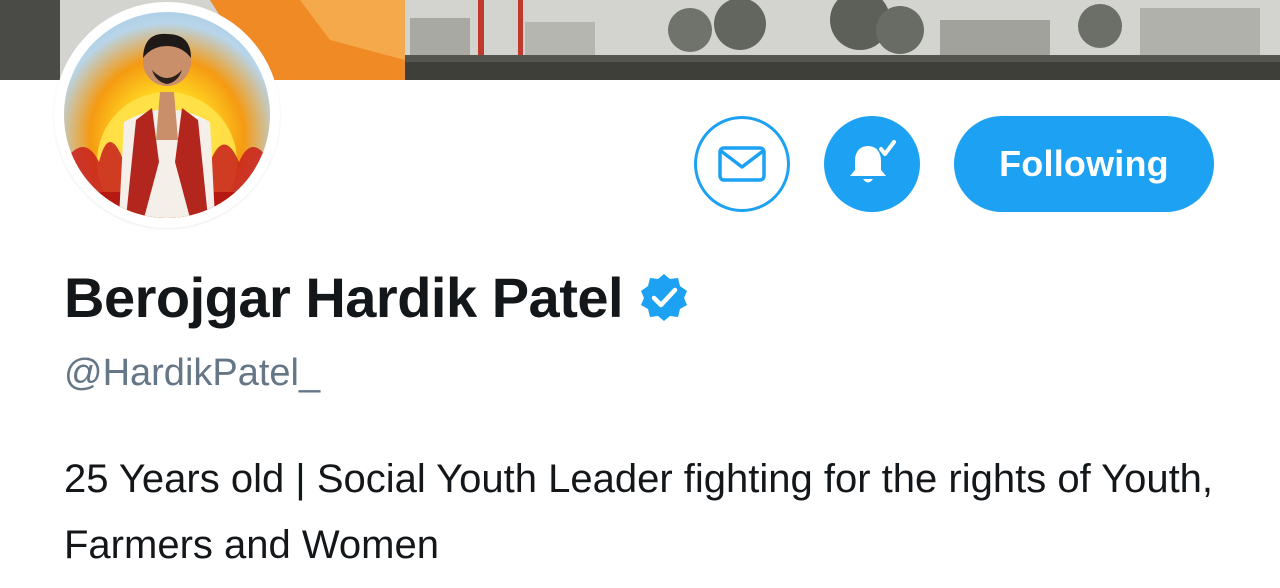 This screenshot has width=1280, height=588. I want to click on envelope-icon, so click(742, 164).